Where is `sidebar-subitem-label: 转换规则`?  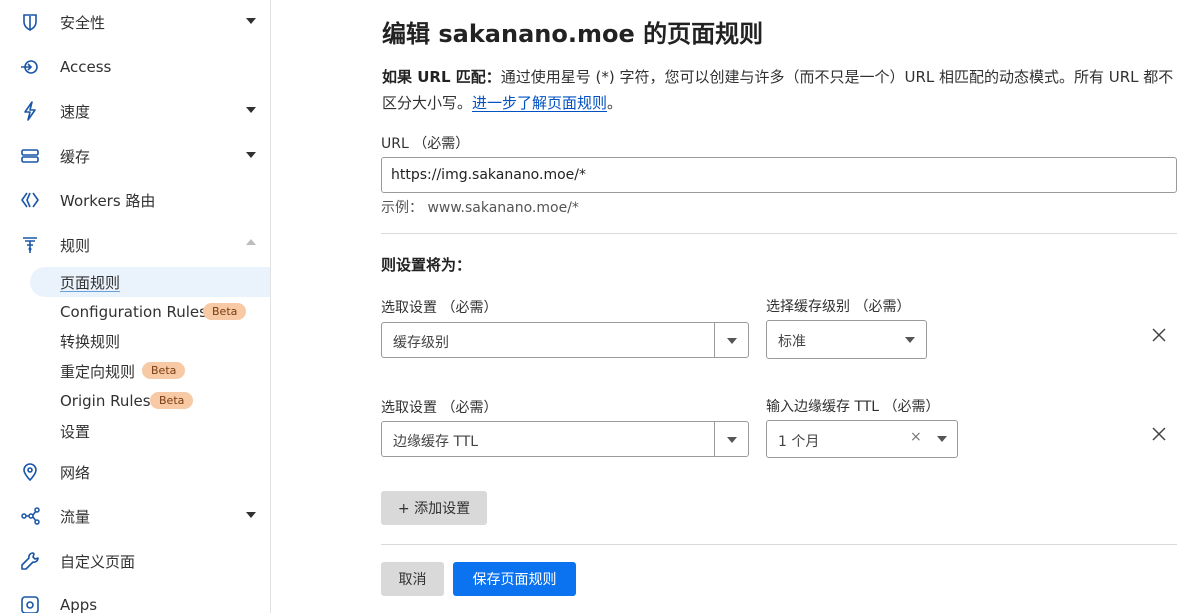 sidebar-subitem-label: 转换规则 is located at coordinates (90, 341).